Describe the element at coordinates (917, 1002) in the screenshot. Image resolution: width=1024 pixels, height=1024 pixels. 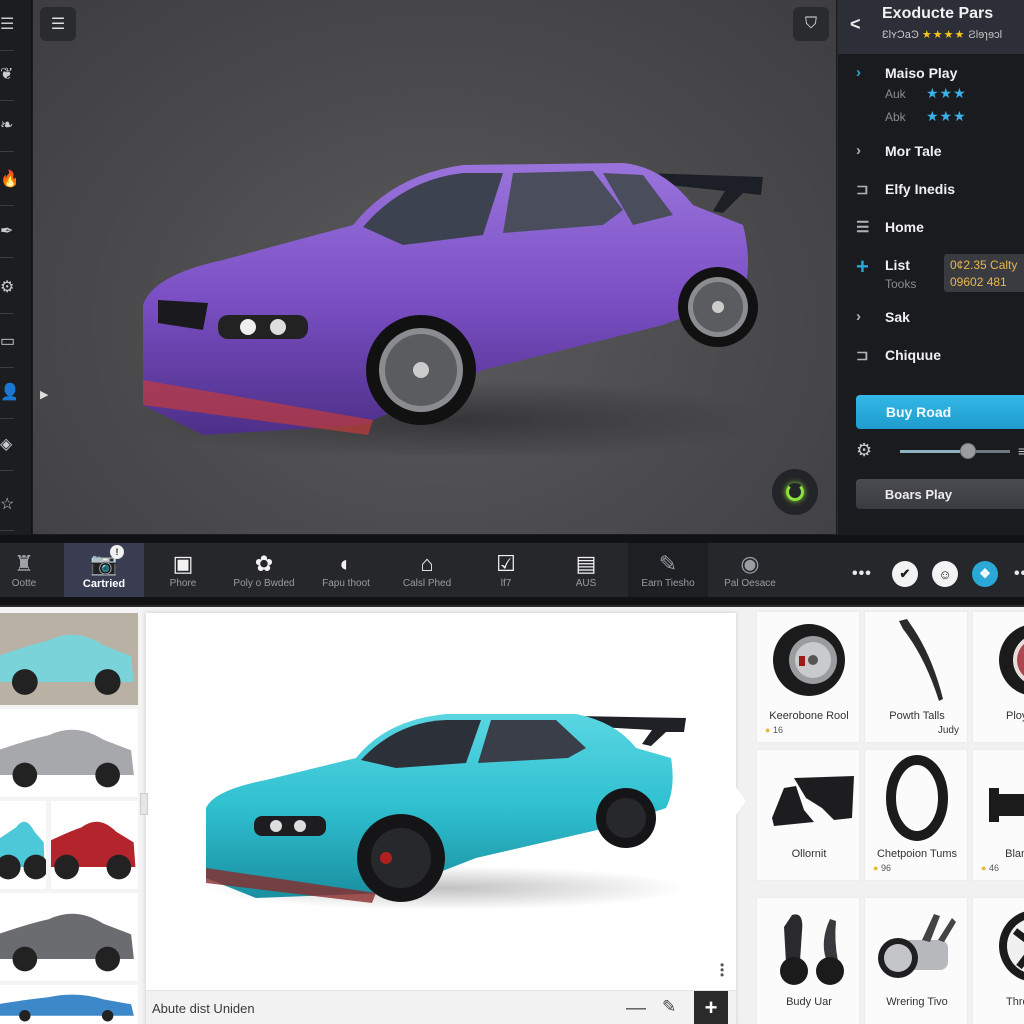
I see `part-name: Wrering Tivo` at that location.